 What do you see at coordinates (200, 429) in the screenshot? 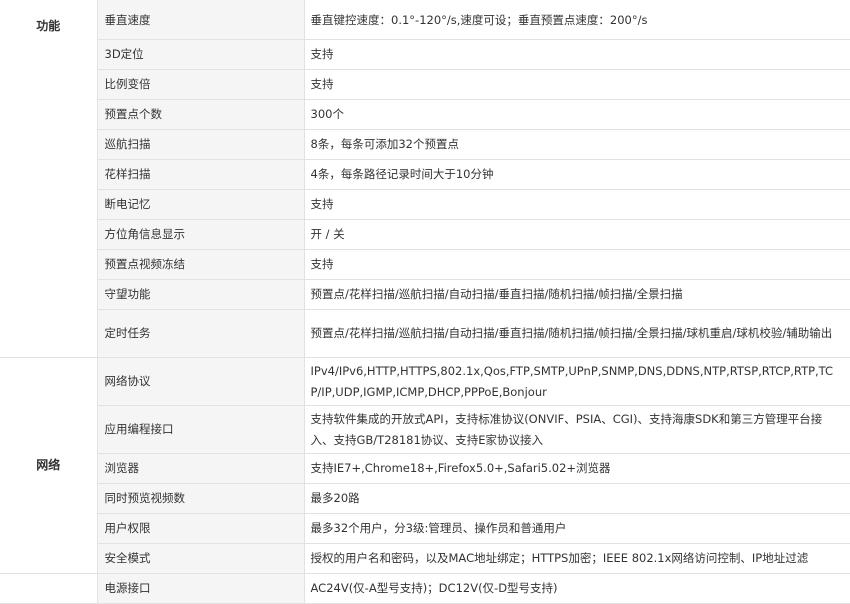
I see `spec-name: 应用编程接口` at bounding box center [200, 429].